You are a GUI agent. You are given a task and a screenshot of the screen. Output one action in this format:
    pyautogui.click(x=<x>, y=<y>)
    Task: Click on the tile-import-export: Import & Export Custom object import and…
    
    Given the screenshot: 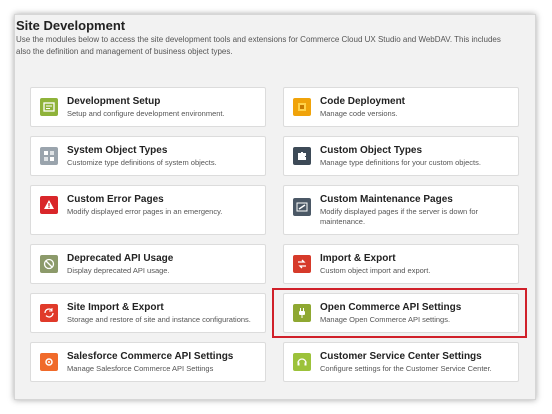 What is the action you would take?
    pyautogui.click(x=401, y=264)
    